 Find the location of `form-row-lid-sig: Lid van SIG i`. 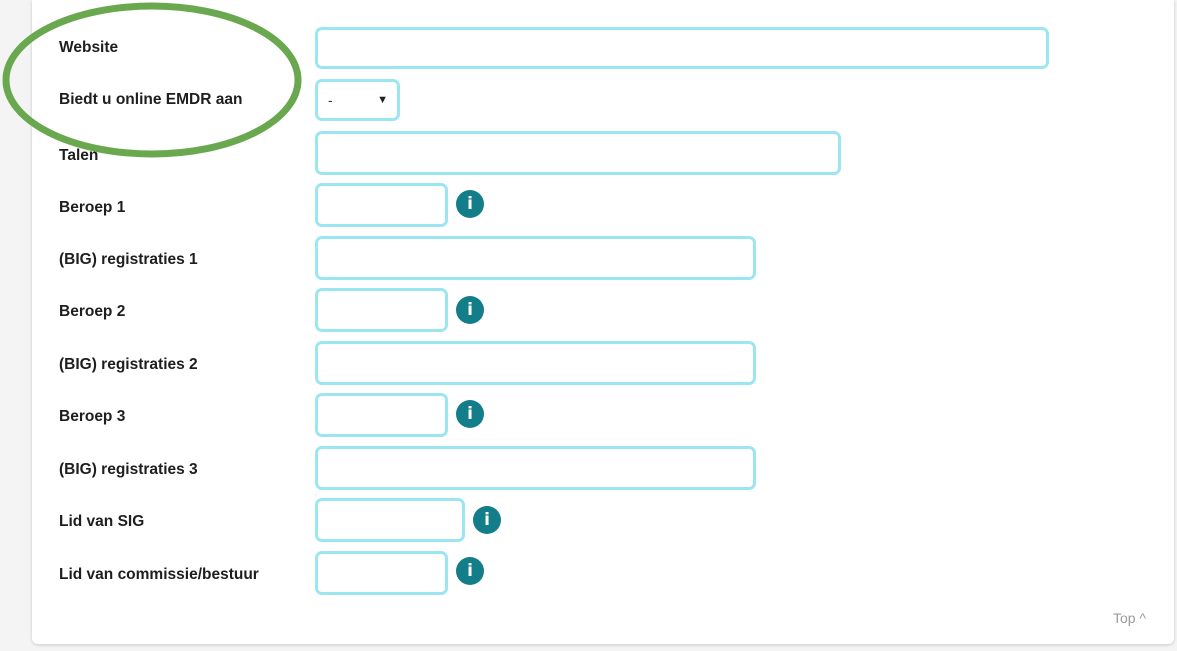

form-row-lid-sig: Lid van SIG i is located at coordinates (603, 521).